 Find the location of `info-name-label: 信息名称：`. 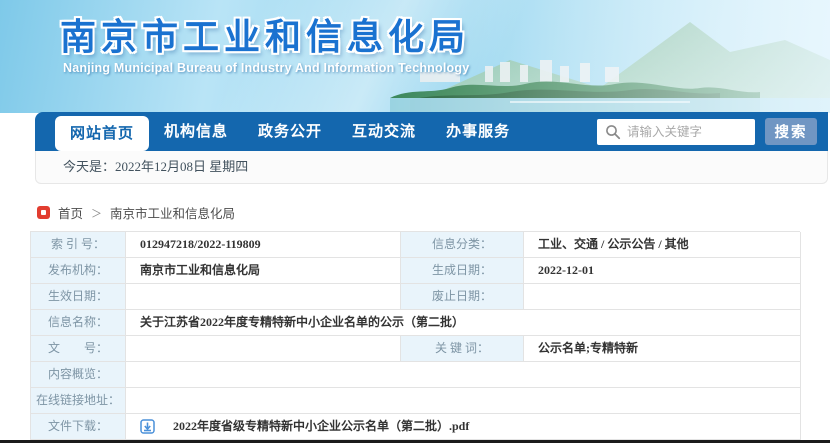

info-name-label: 信息名称： is located at coordinates (78, 323).